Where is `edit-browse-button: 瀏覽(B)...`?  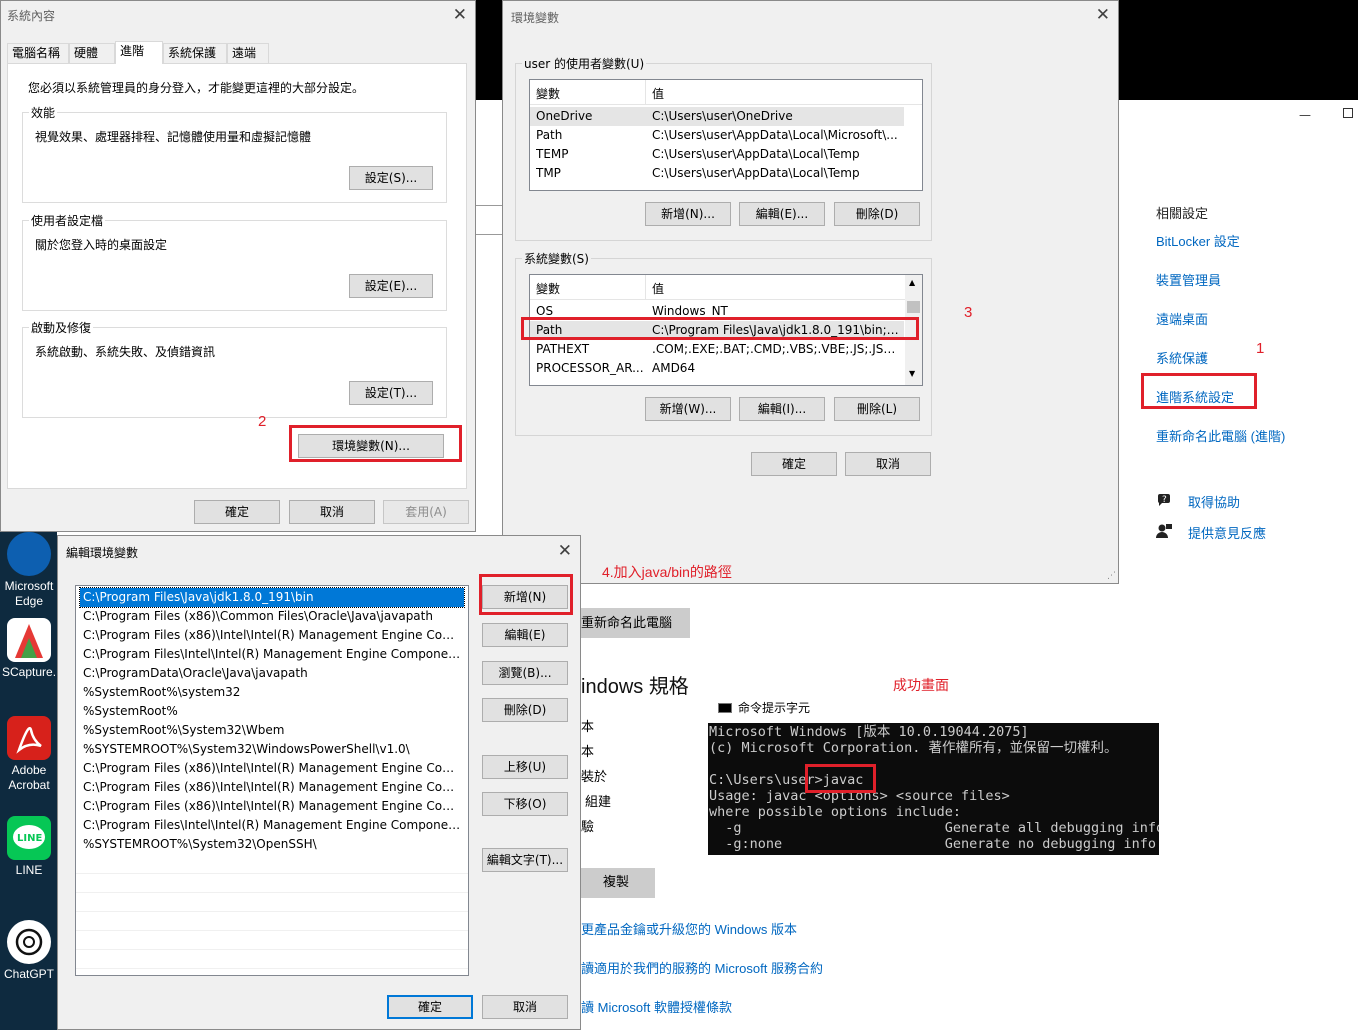
edit-browse-button: 瀏覽(B)... is located at coordinates (525, 673).